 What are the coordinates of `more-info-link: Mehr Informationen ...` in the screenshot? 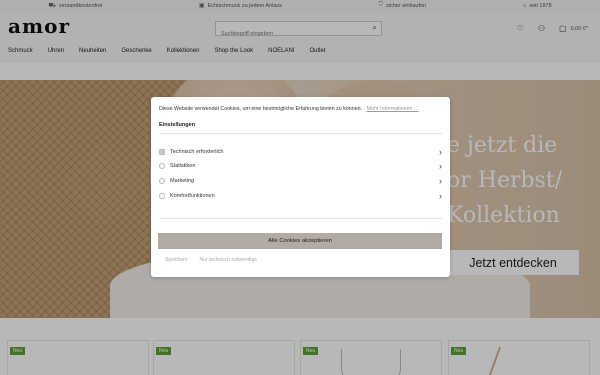 It's located at (393, 109).